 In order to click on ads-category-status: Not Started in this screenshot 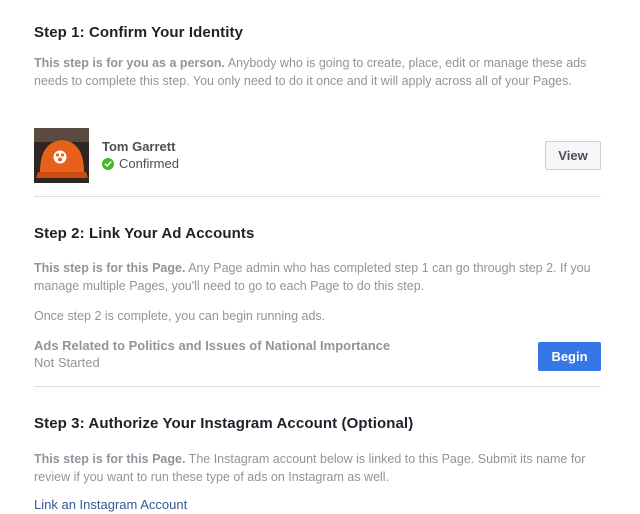, I will do `click(67, 362)`.